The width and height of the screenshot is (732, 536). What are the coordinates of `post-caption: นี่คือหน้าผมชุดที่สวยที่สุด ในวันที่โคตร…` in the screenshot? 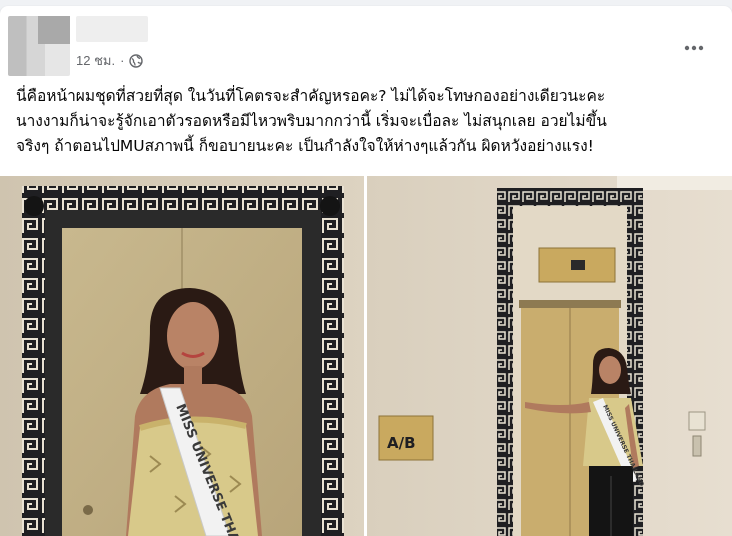 It's located at (366, 121).